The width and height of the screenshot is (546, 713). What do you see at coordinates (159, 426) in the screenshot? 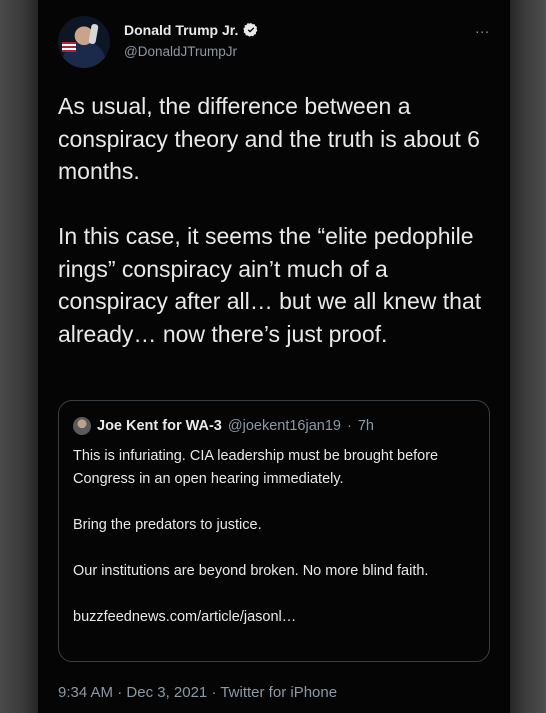
I see `quoted-author-name: Joe Kent for WA-3` at bounding box center [159, 426].